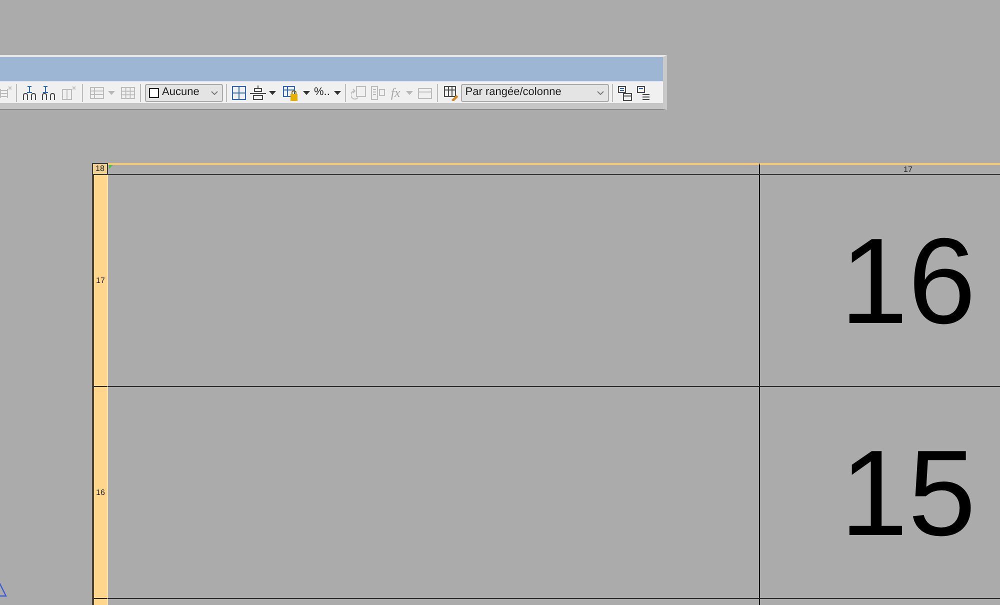 Image resolution: width=1000 pixels, height=605 pixels. Describe the element at coordinates (643, 92) in the screenshot. I see `list-icon` at that location.